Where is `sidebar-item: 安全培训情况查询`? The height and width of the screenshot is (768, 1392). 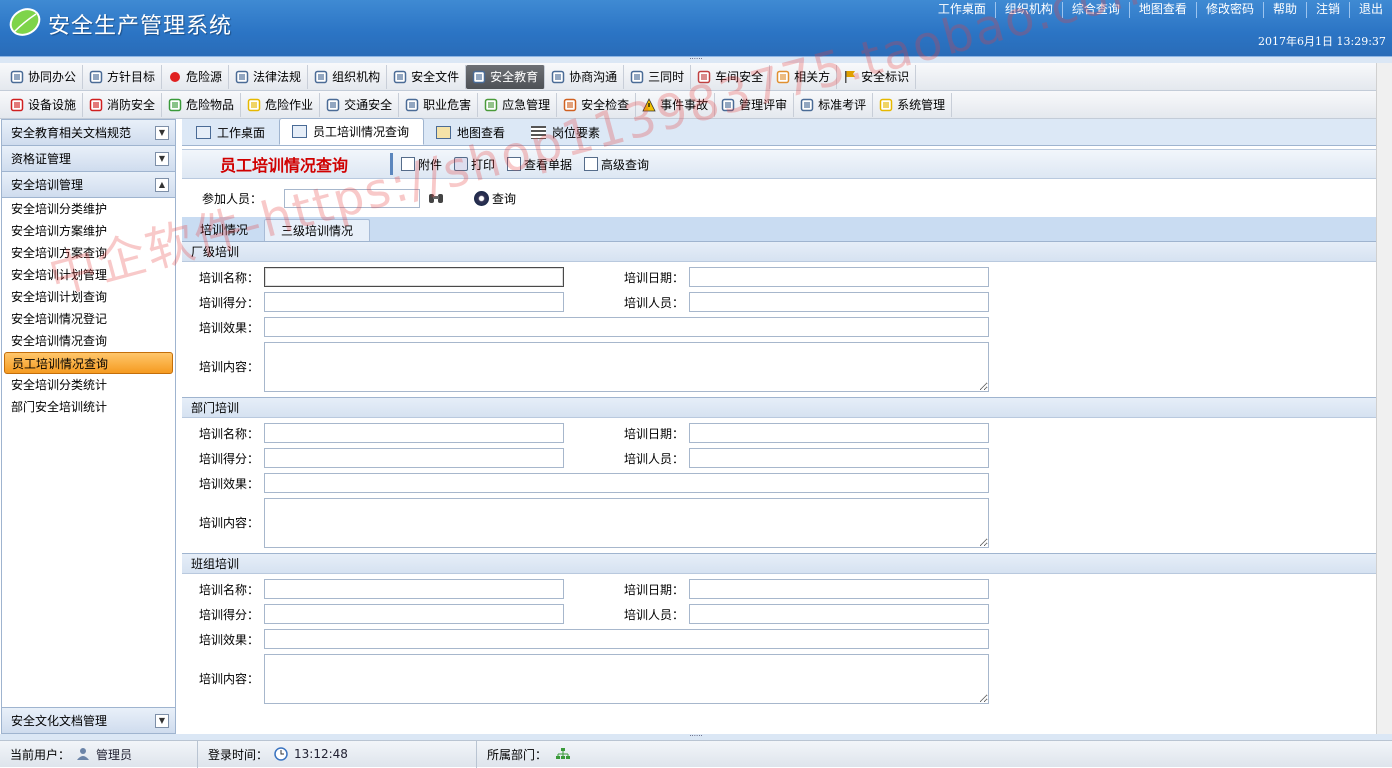
sidebar-item: 安全培训情况查询 is located at coordinates (88, 341).